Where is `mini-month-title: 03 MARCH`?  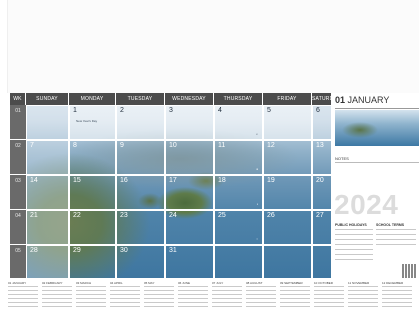 mini-month-title: 03 MARCH is located at coordinates (84, 283).